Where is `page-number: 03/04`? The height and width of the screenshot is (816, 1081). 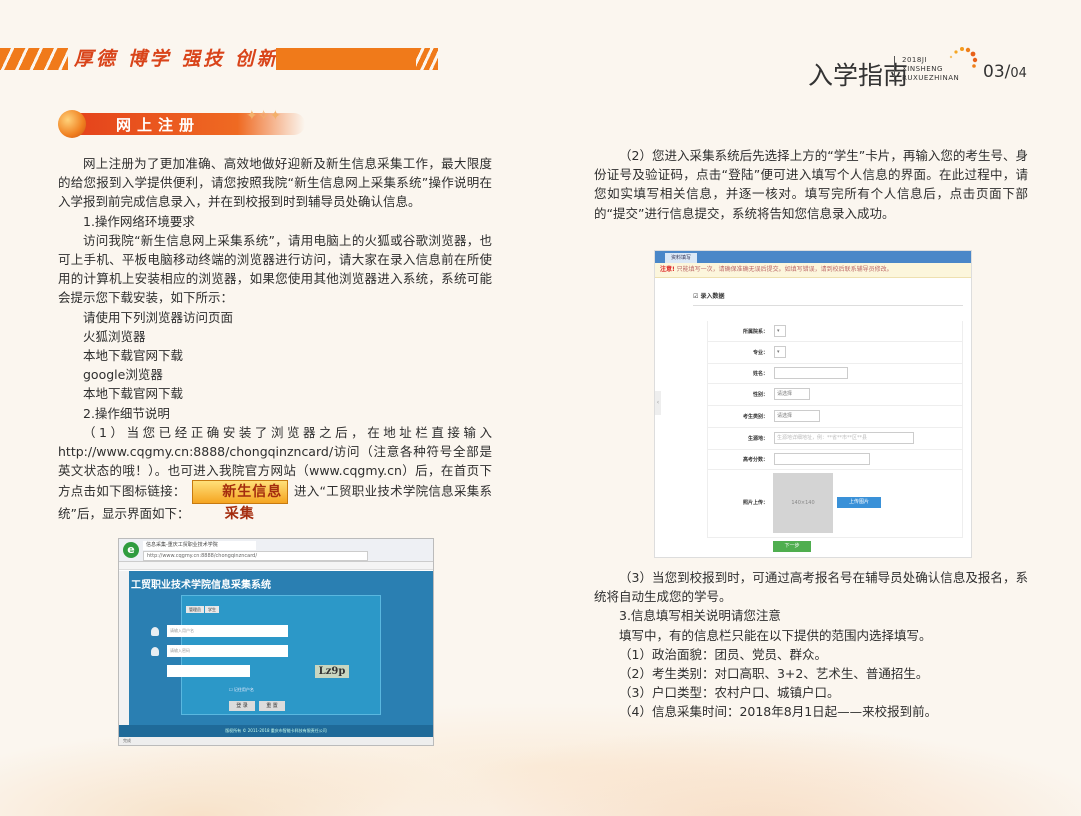 page-number: 03/04 is located at coordinates (1005, 72).